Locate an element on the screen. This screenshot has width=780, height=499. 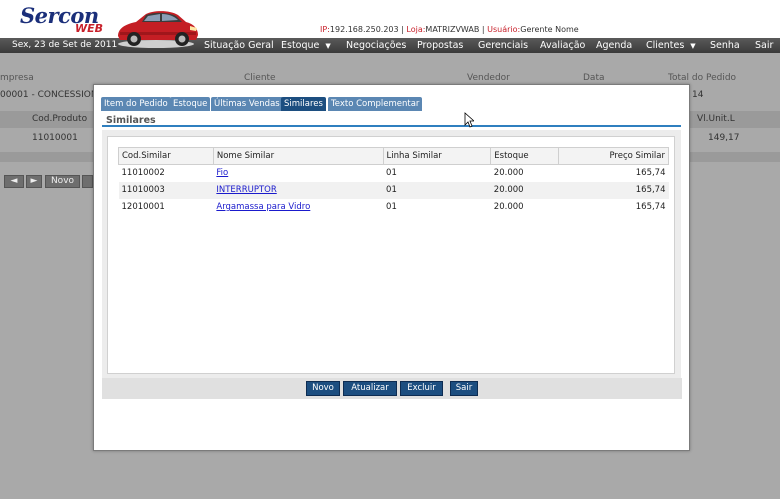
bg-total-value: 14 is located at coordinates (698, 95).